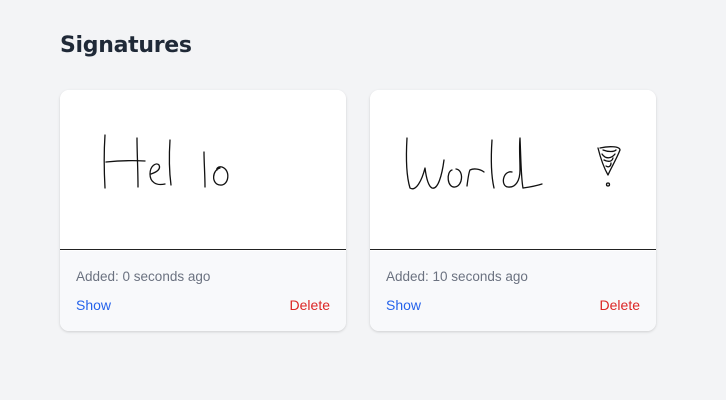 The height and width of the screenshot is (400, 726). What do you see at coordinates (143, 276) in the screenshot?
I see `added-timestamp: Added: 0 seconds ago` at bounding box center [143, 276].